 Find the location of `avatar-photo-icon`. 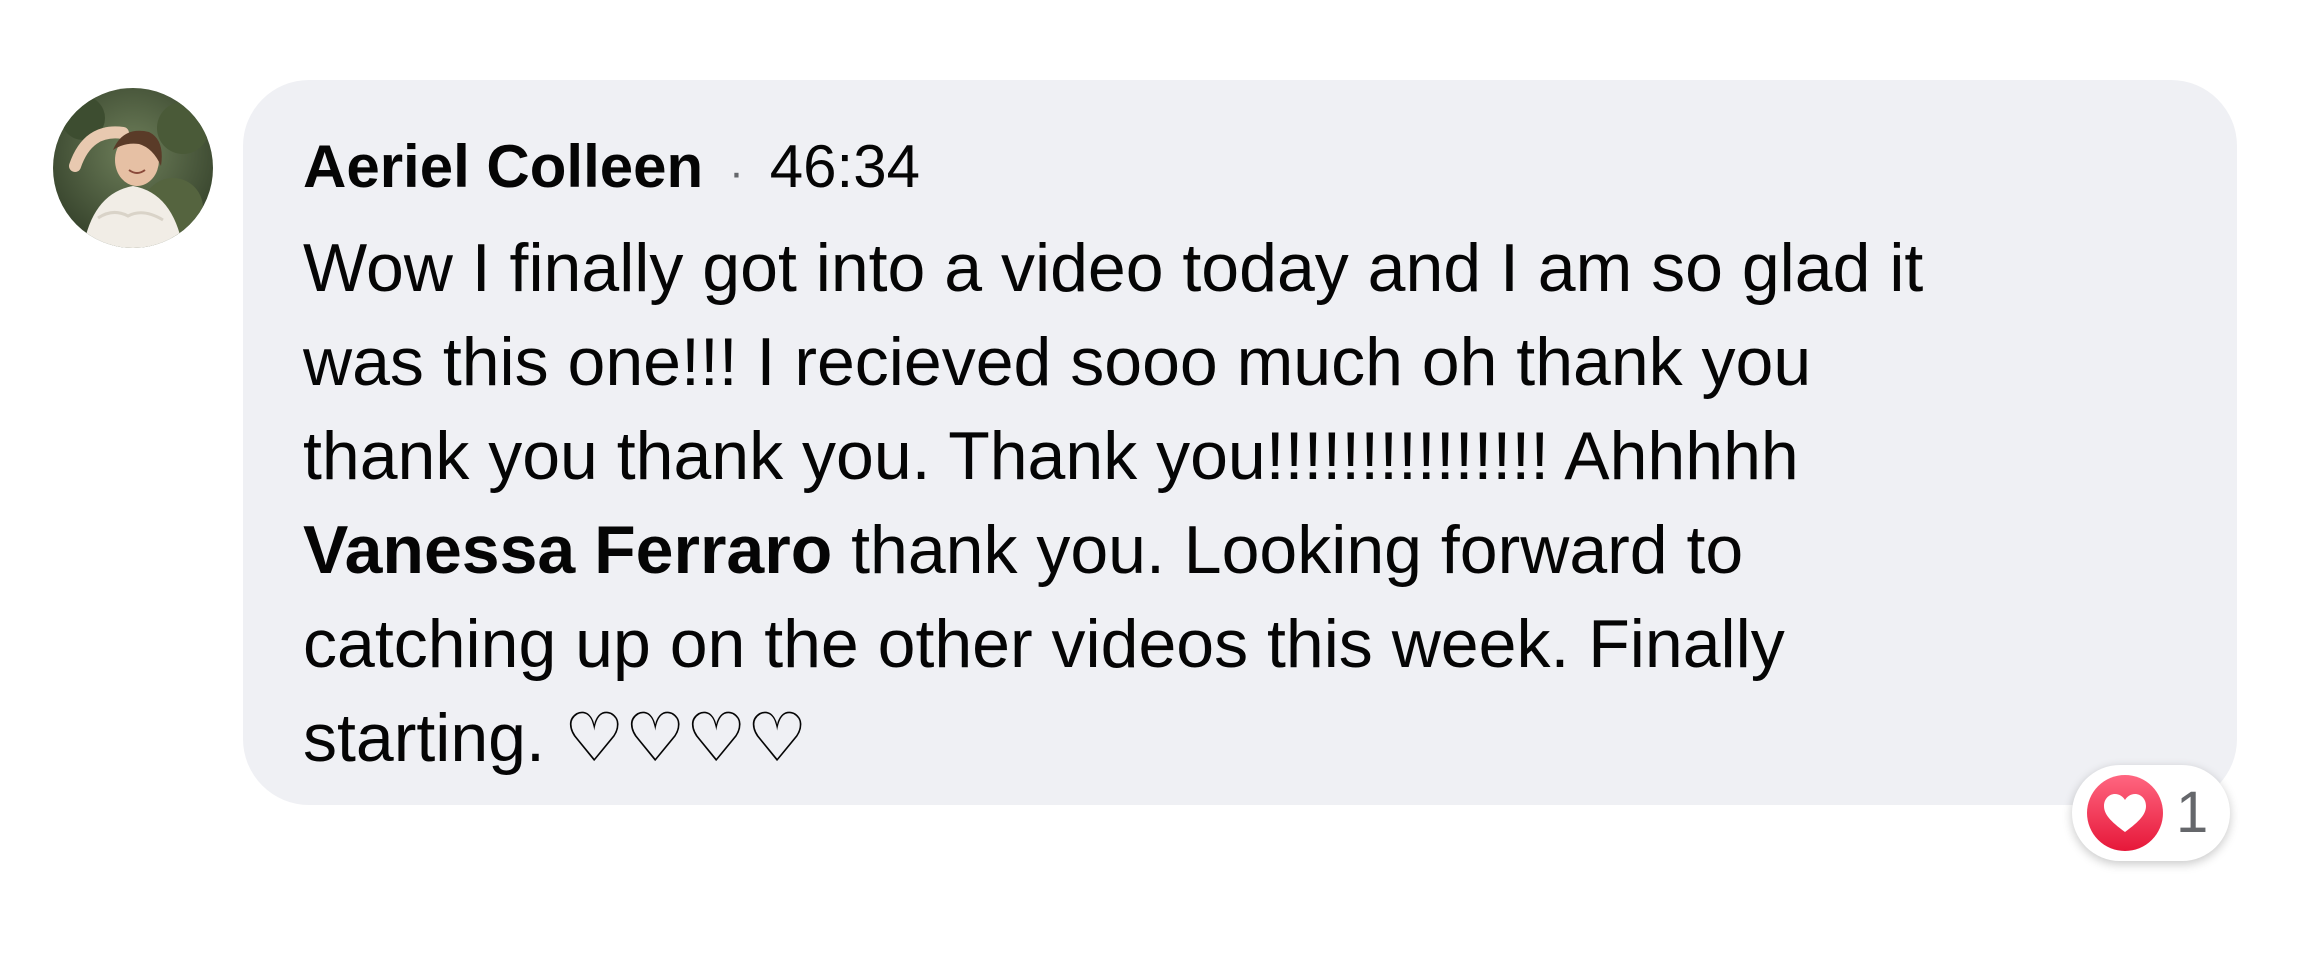

avatar-photo-icon is located at coordinates (133, 168).